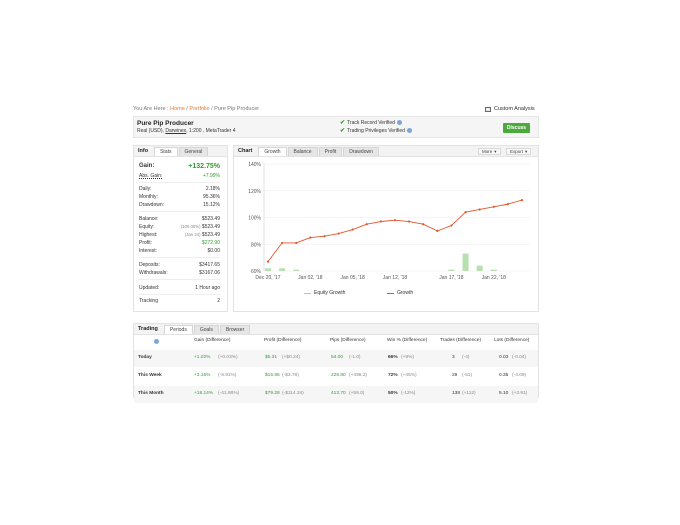 Image resolution: width=680 pixels, height=525 pixels. Describe the element at coordinates (343, 131) in the screenshot. I see `check-icon: ✔` at that location.